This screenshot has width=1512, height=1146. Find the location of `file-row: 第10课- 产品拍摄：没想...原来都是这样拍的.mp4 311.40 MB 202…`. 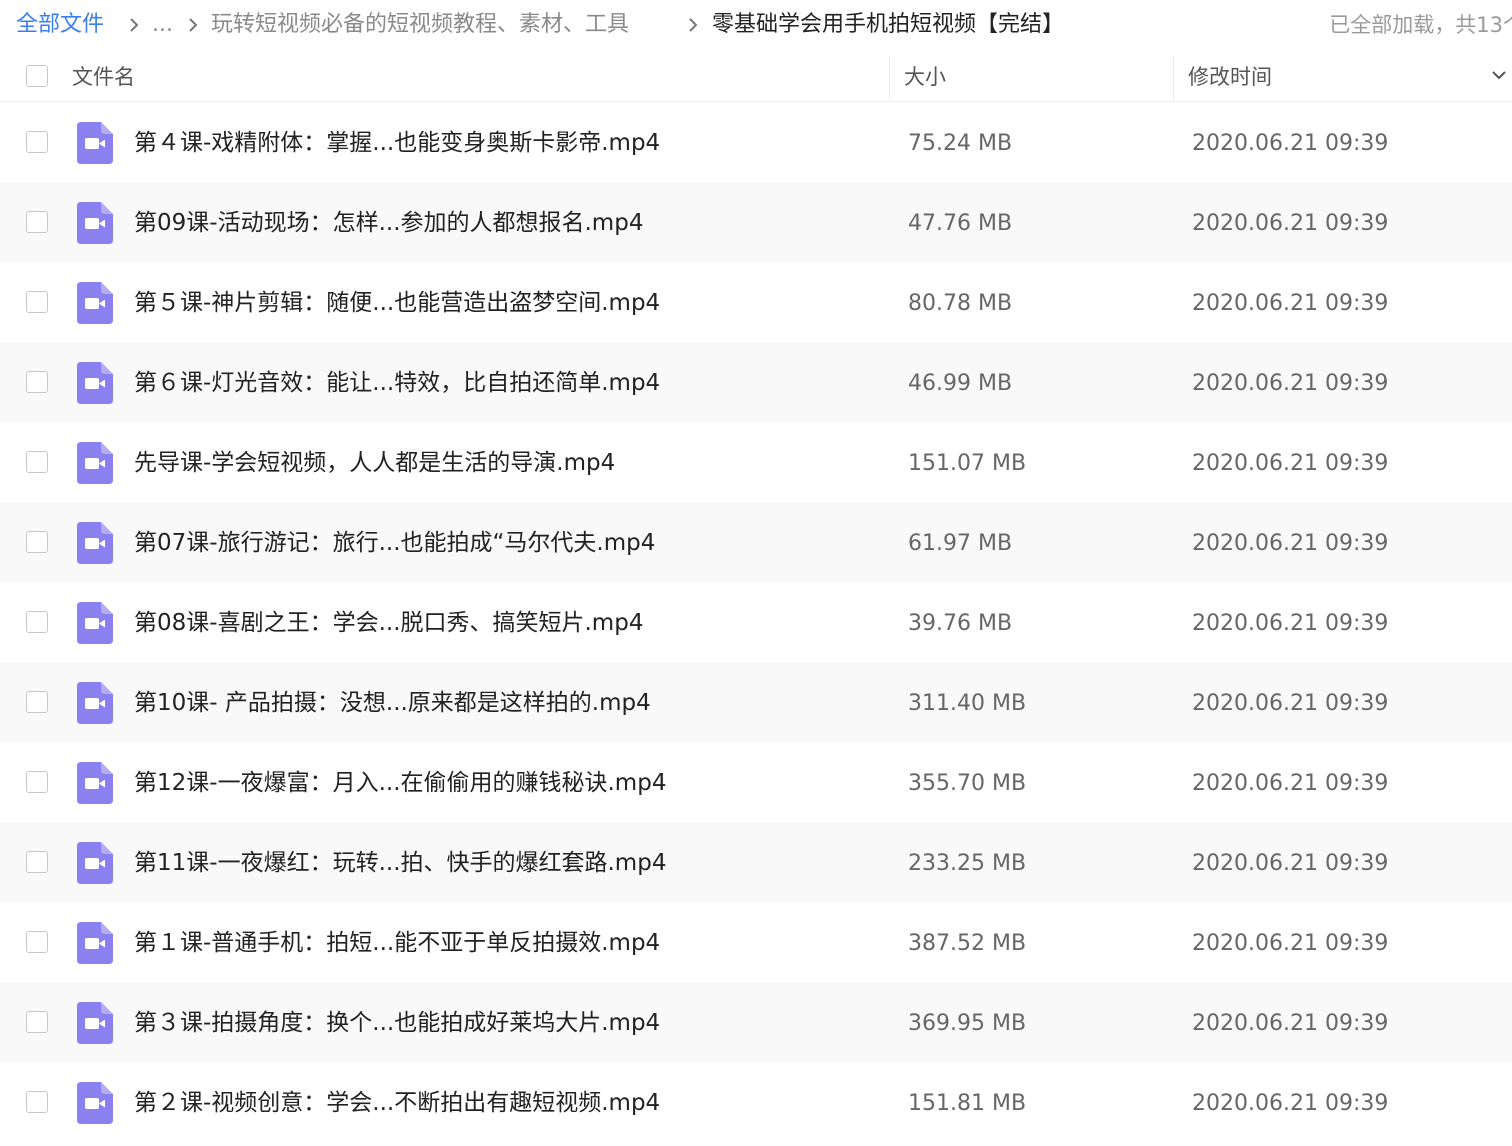

file-row: 第10课- 产品拍摄：没想...原来都是这样拍的.mp4 311.40 MB 202… is located at coordinates (756, 702).